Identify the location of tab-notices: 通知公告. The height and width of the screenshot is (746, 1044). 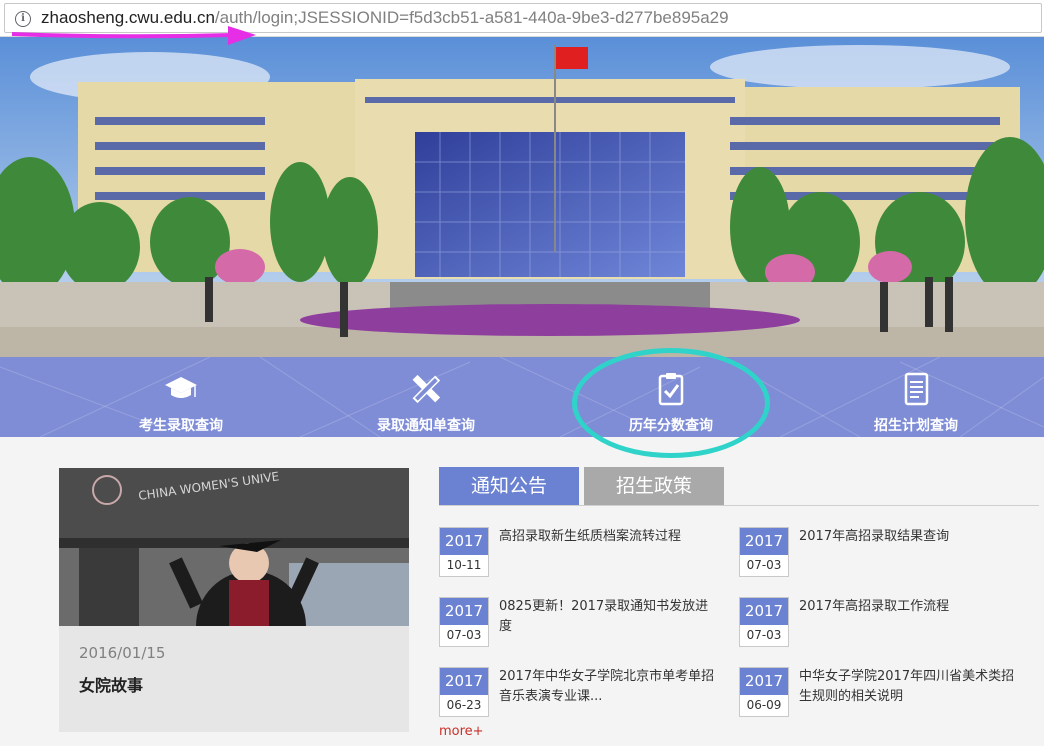
(509, 486).